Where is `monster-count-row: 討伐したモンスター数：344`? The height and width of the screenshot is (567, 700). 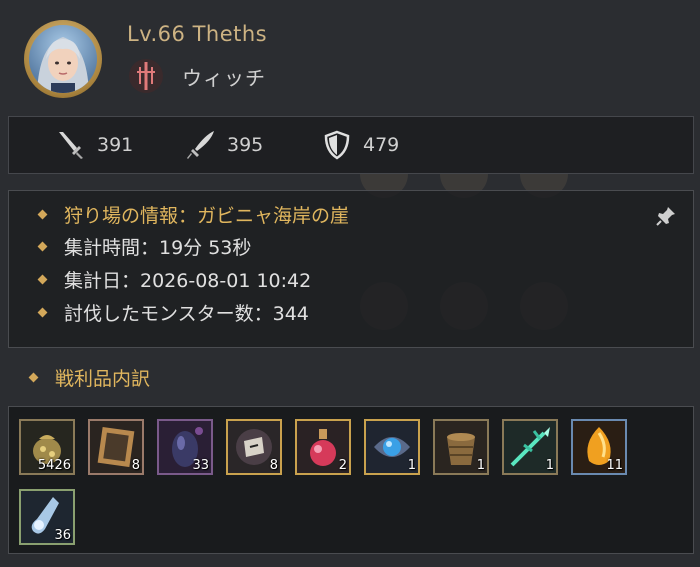 monster-count-row: 討伐したモンスター数：344 is located at coordinates (173, 312).